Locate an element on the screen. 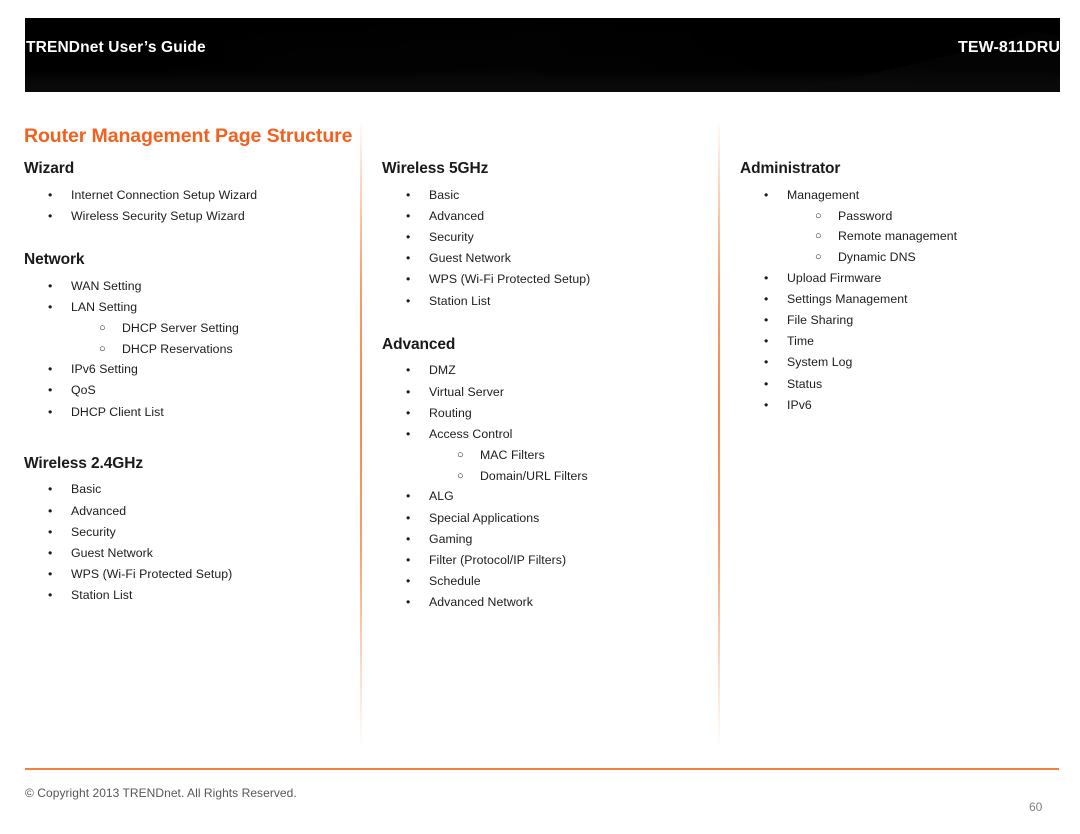  list-item: • Upload Firmware is located at coordinates (900, 278).